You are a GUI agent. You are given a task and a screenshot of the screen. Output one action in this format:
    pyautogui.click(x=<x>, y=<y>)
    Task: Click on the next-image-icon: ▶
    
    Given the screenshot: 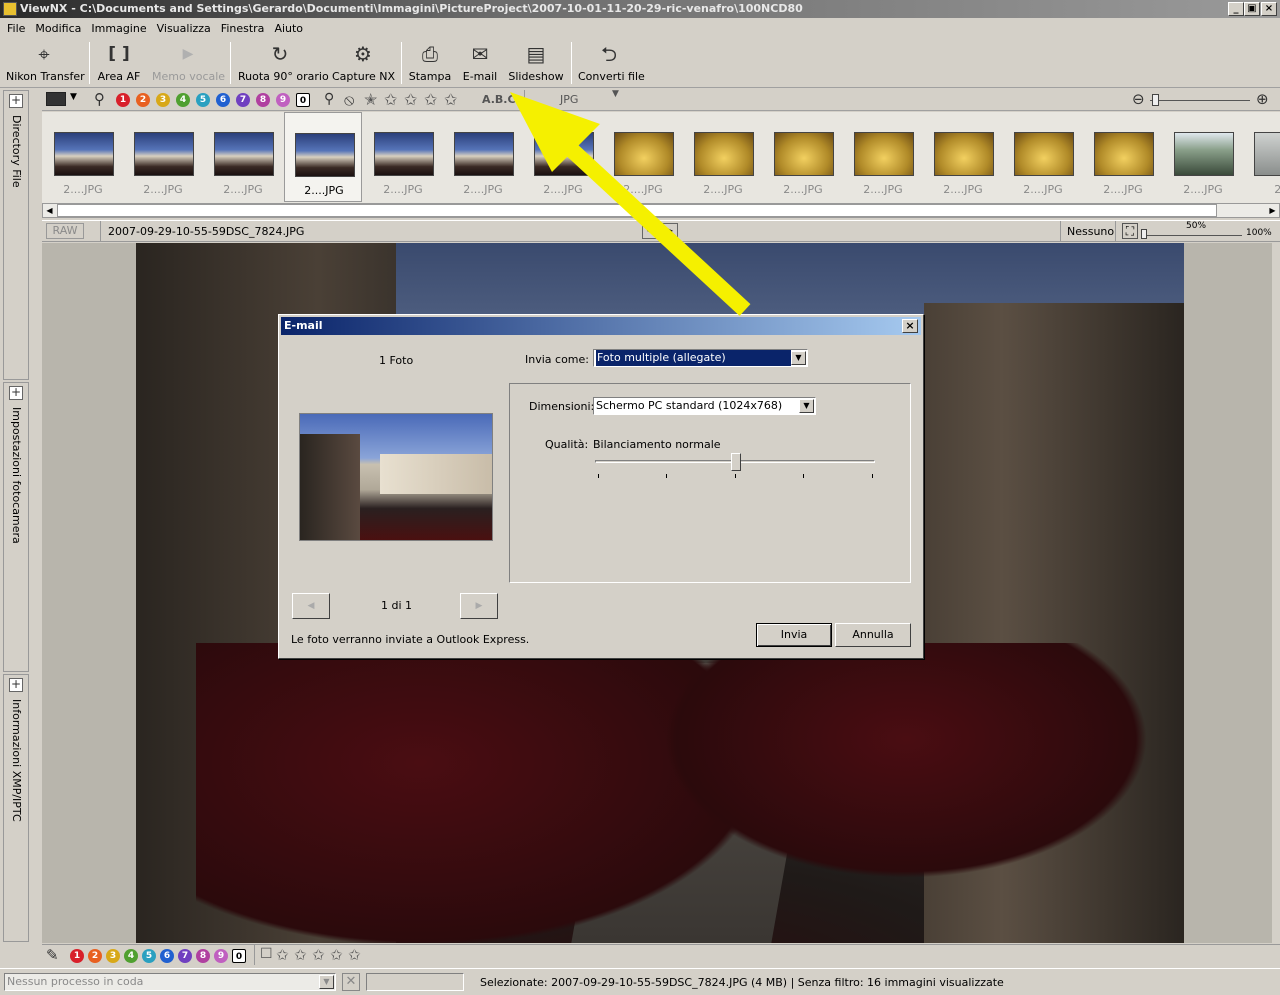 What is the action you would take?
    pyautogui.click(x=670, y=231)
    